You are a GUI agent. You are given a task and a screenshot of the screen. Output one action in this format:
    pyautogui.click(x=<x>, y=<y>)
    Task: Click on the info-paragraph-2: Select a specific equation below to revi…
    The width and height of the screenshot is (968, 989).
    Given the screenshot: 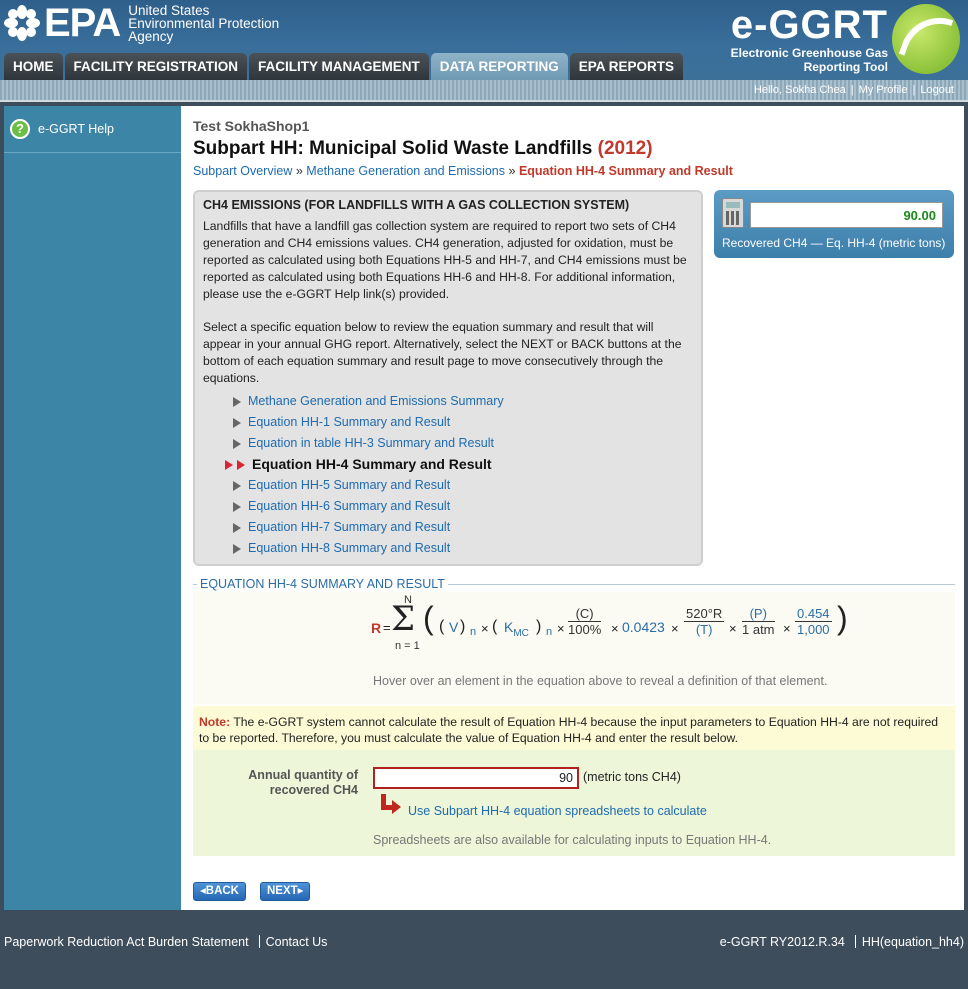 What is the action you would take?
    pyautogui.click(x=442, y=352)
    